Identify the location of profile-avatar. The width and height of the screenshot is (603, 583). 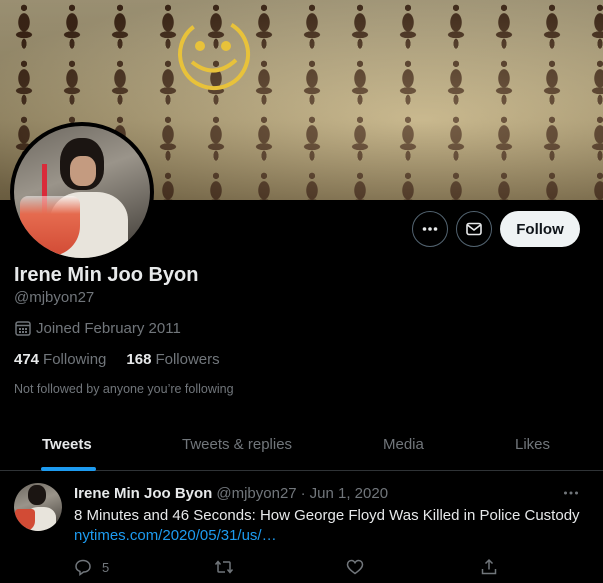
(82, 192).